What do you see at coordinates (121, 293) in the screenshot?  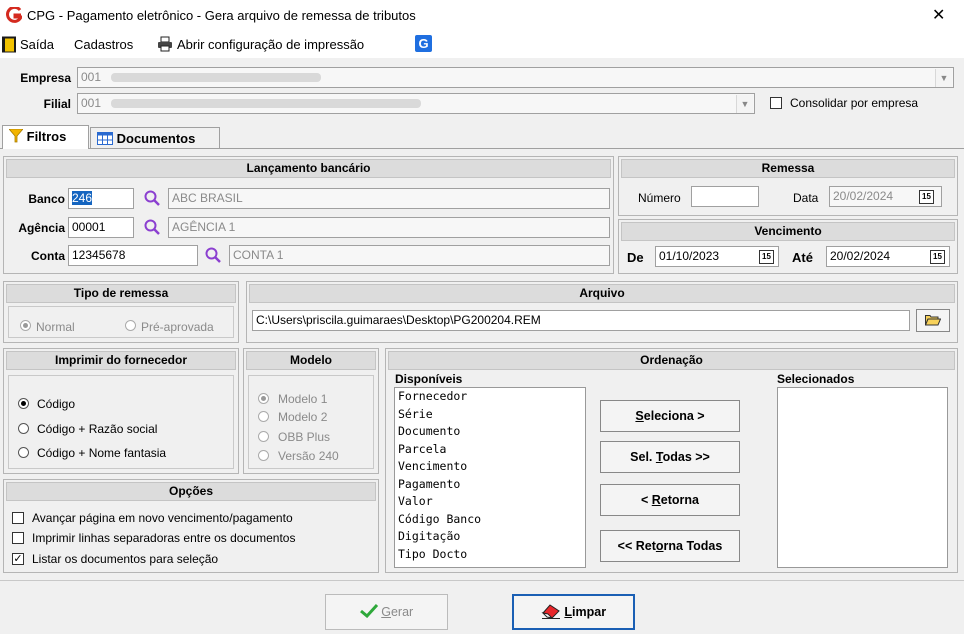 I see `tipo-remessa-title: Tipo de remessa` at bounding box center [121, 293].